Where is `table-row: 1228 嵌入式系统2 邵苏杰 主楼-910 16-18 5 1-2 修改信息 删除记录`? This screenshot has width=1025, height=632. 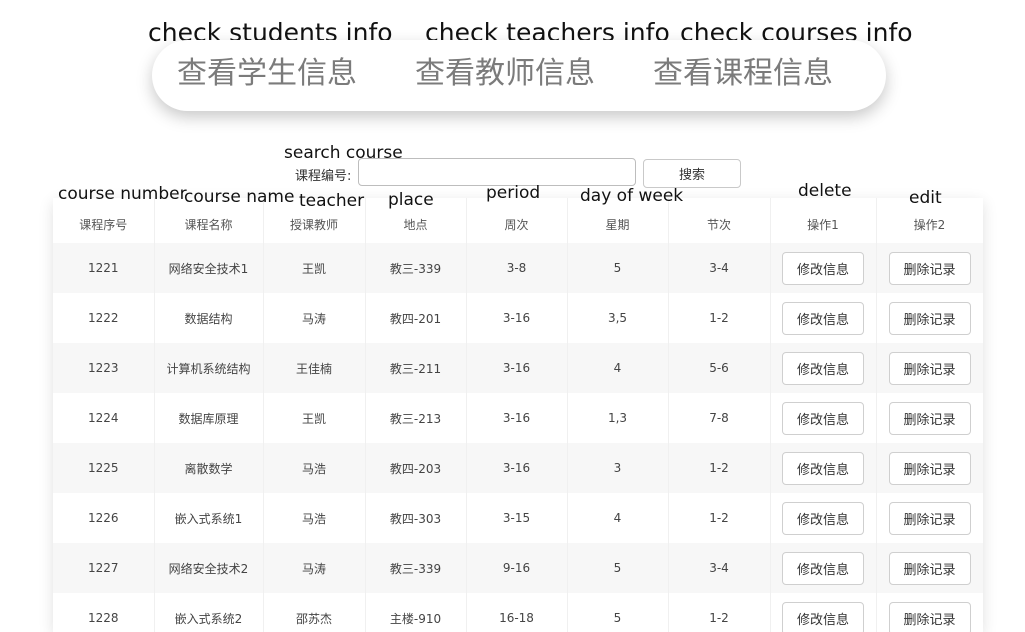
table-row: 1228 嵌入式系统2 邵苏杰 主楼-910 16-18 5 1-2 修改信息 删除记录 is located at coordinates (518, 612).